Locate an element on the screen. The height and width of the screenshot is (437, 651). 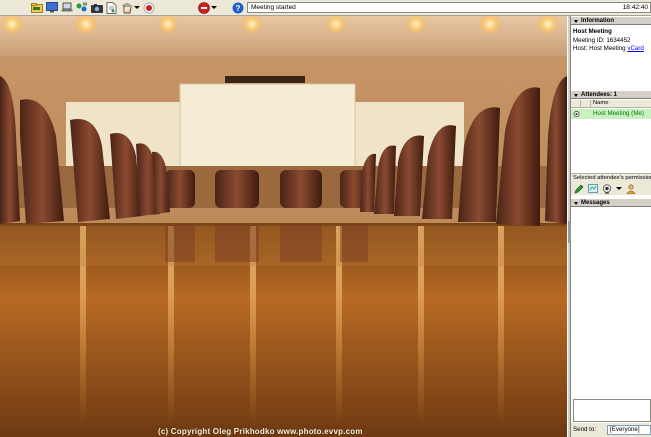
camera-icon is located at coordinates (96, 7).